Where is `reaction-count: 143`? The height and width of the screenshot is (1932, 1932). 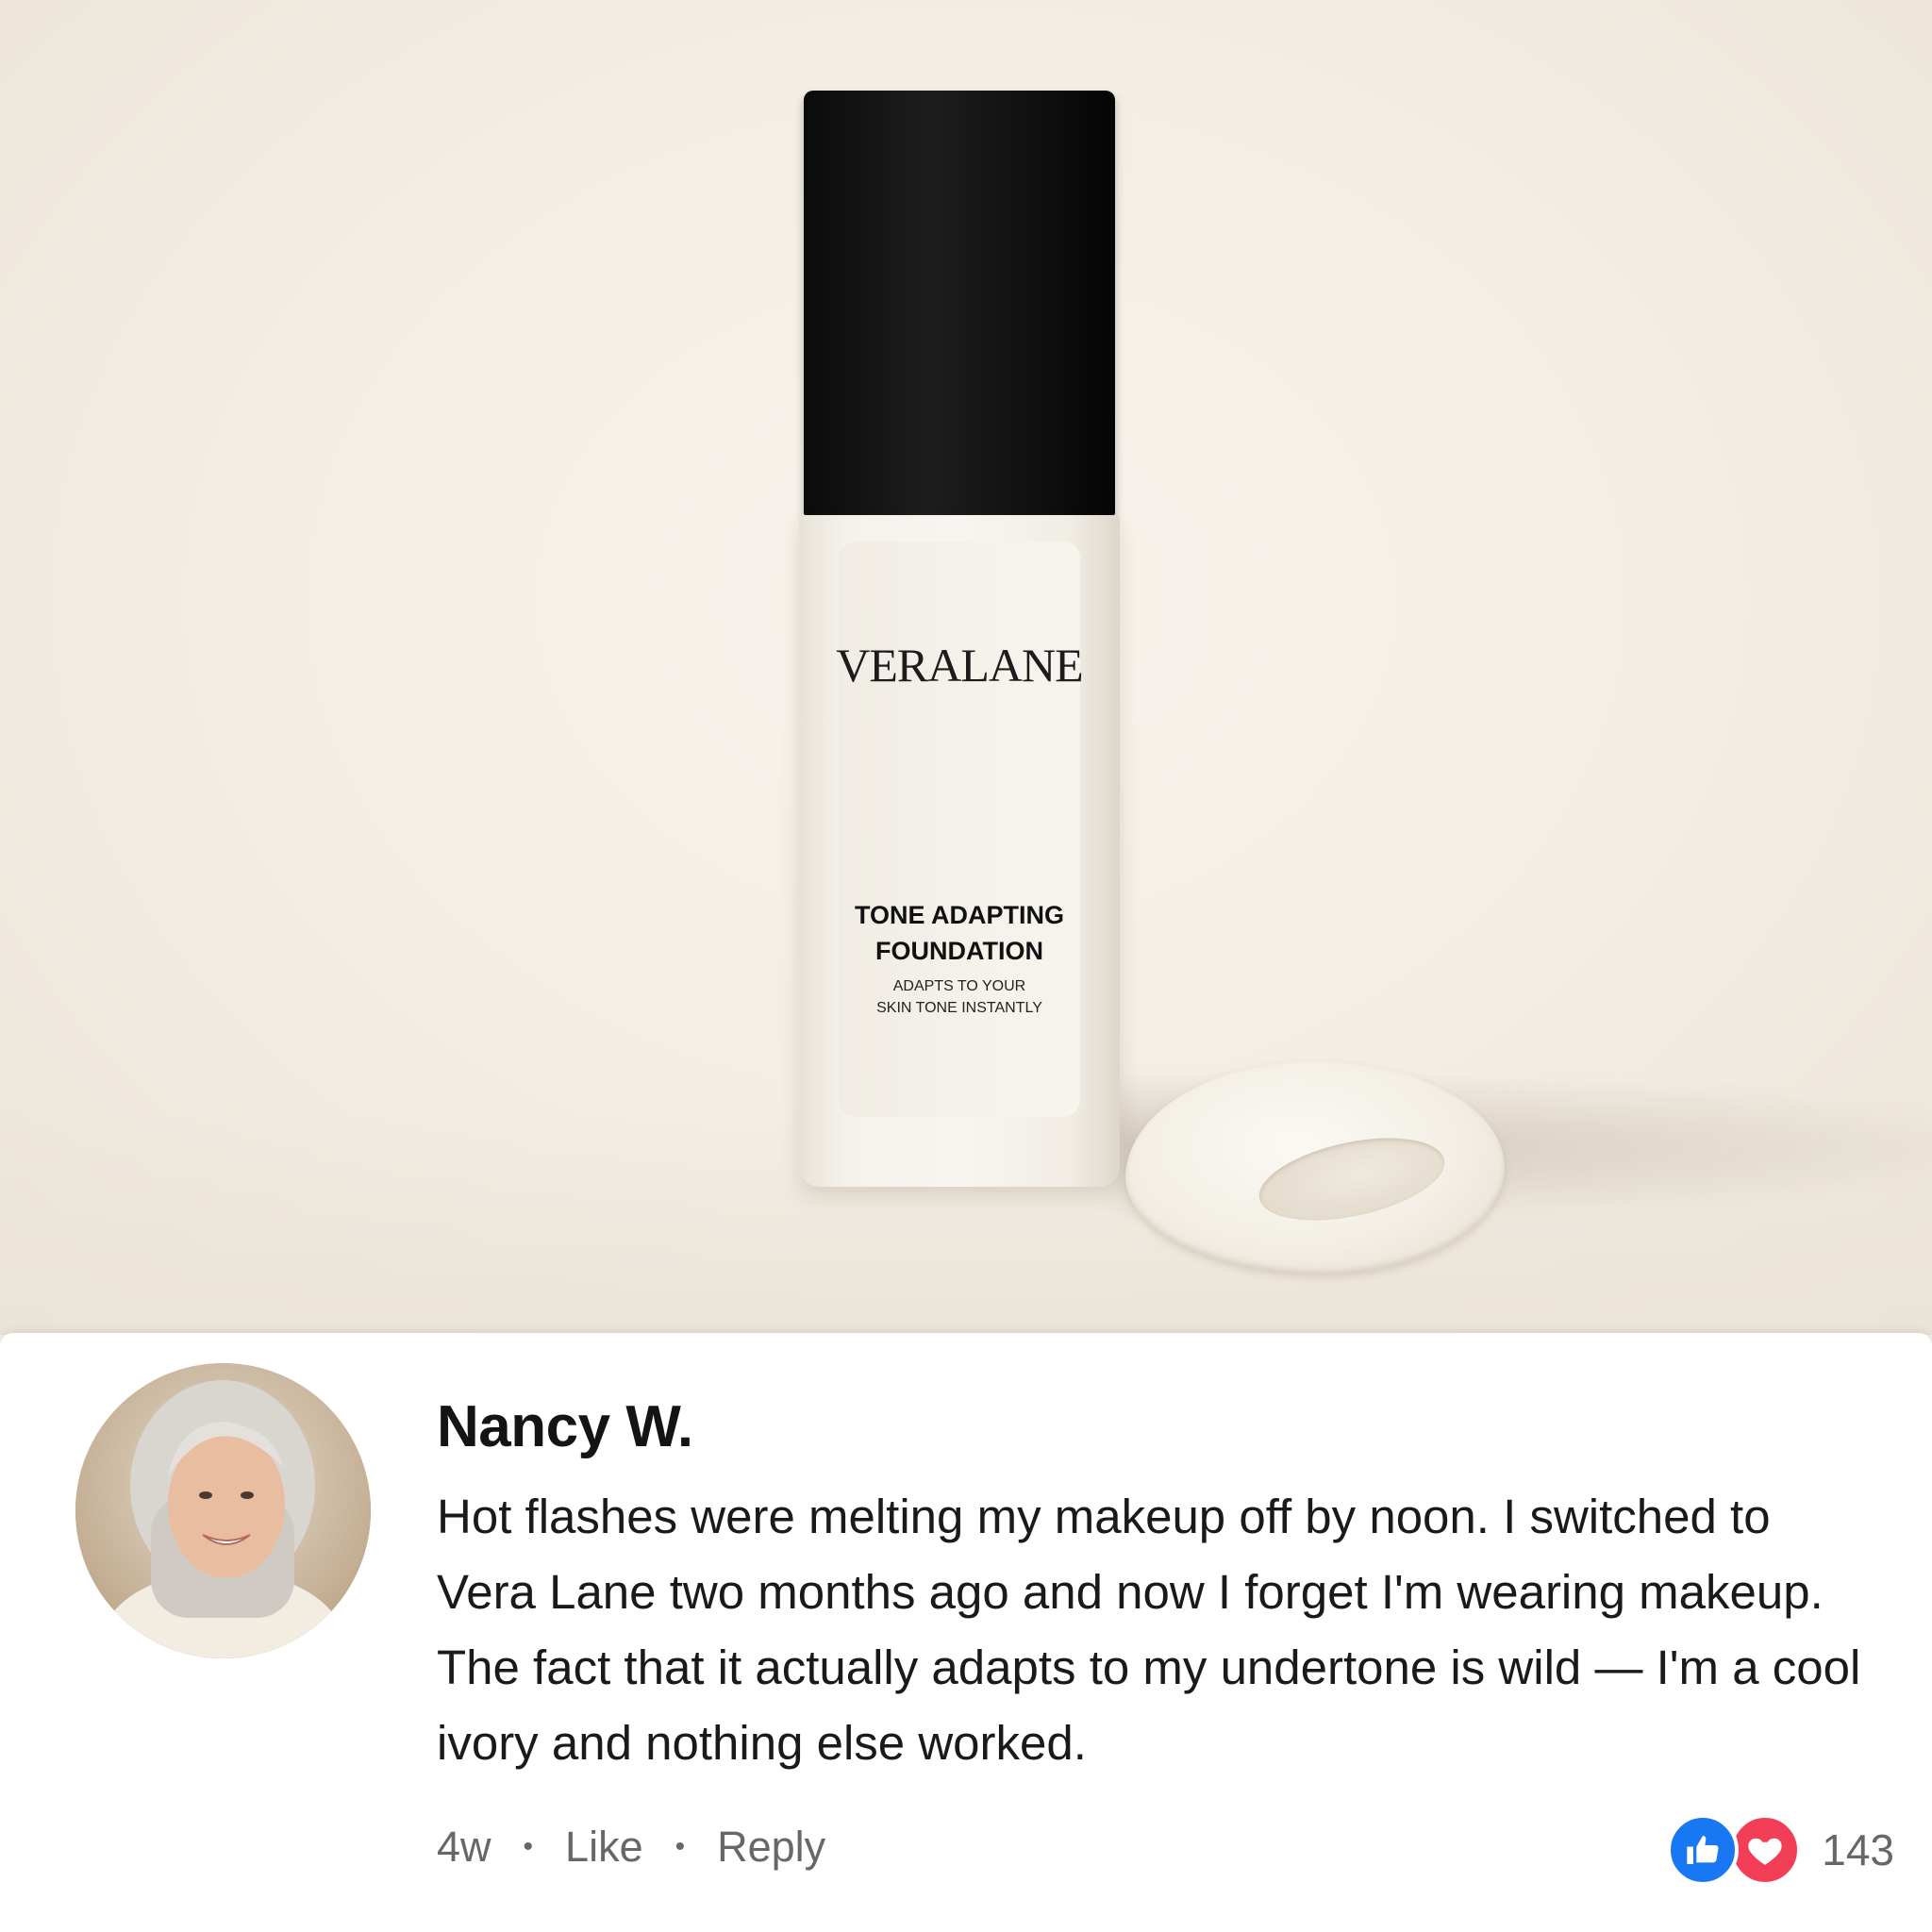
reaction-count: 143 is located at coordinates (1858, 1849).